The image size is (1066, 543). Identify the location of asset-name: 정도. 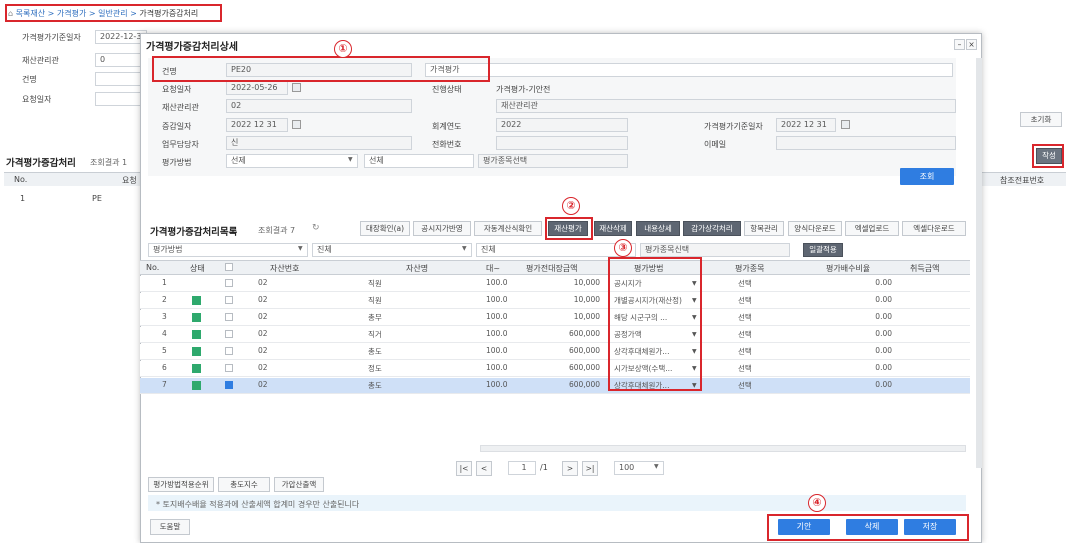
(375, 368).